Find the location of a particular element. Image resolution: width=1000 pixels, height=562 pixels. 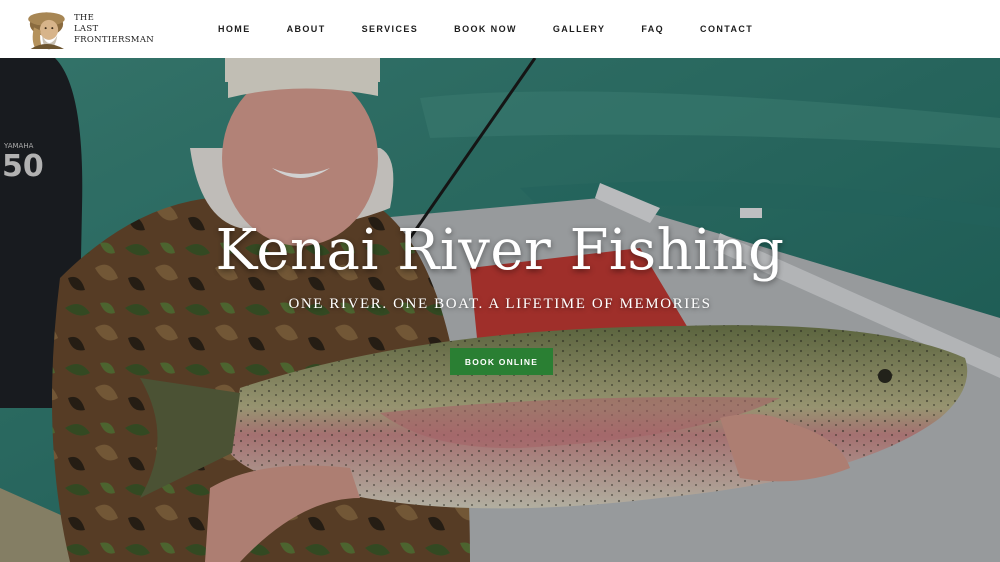

book-online-button: BOOK ONLINE is located at coordinates (501, 361).